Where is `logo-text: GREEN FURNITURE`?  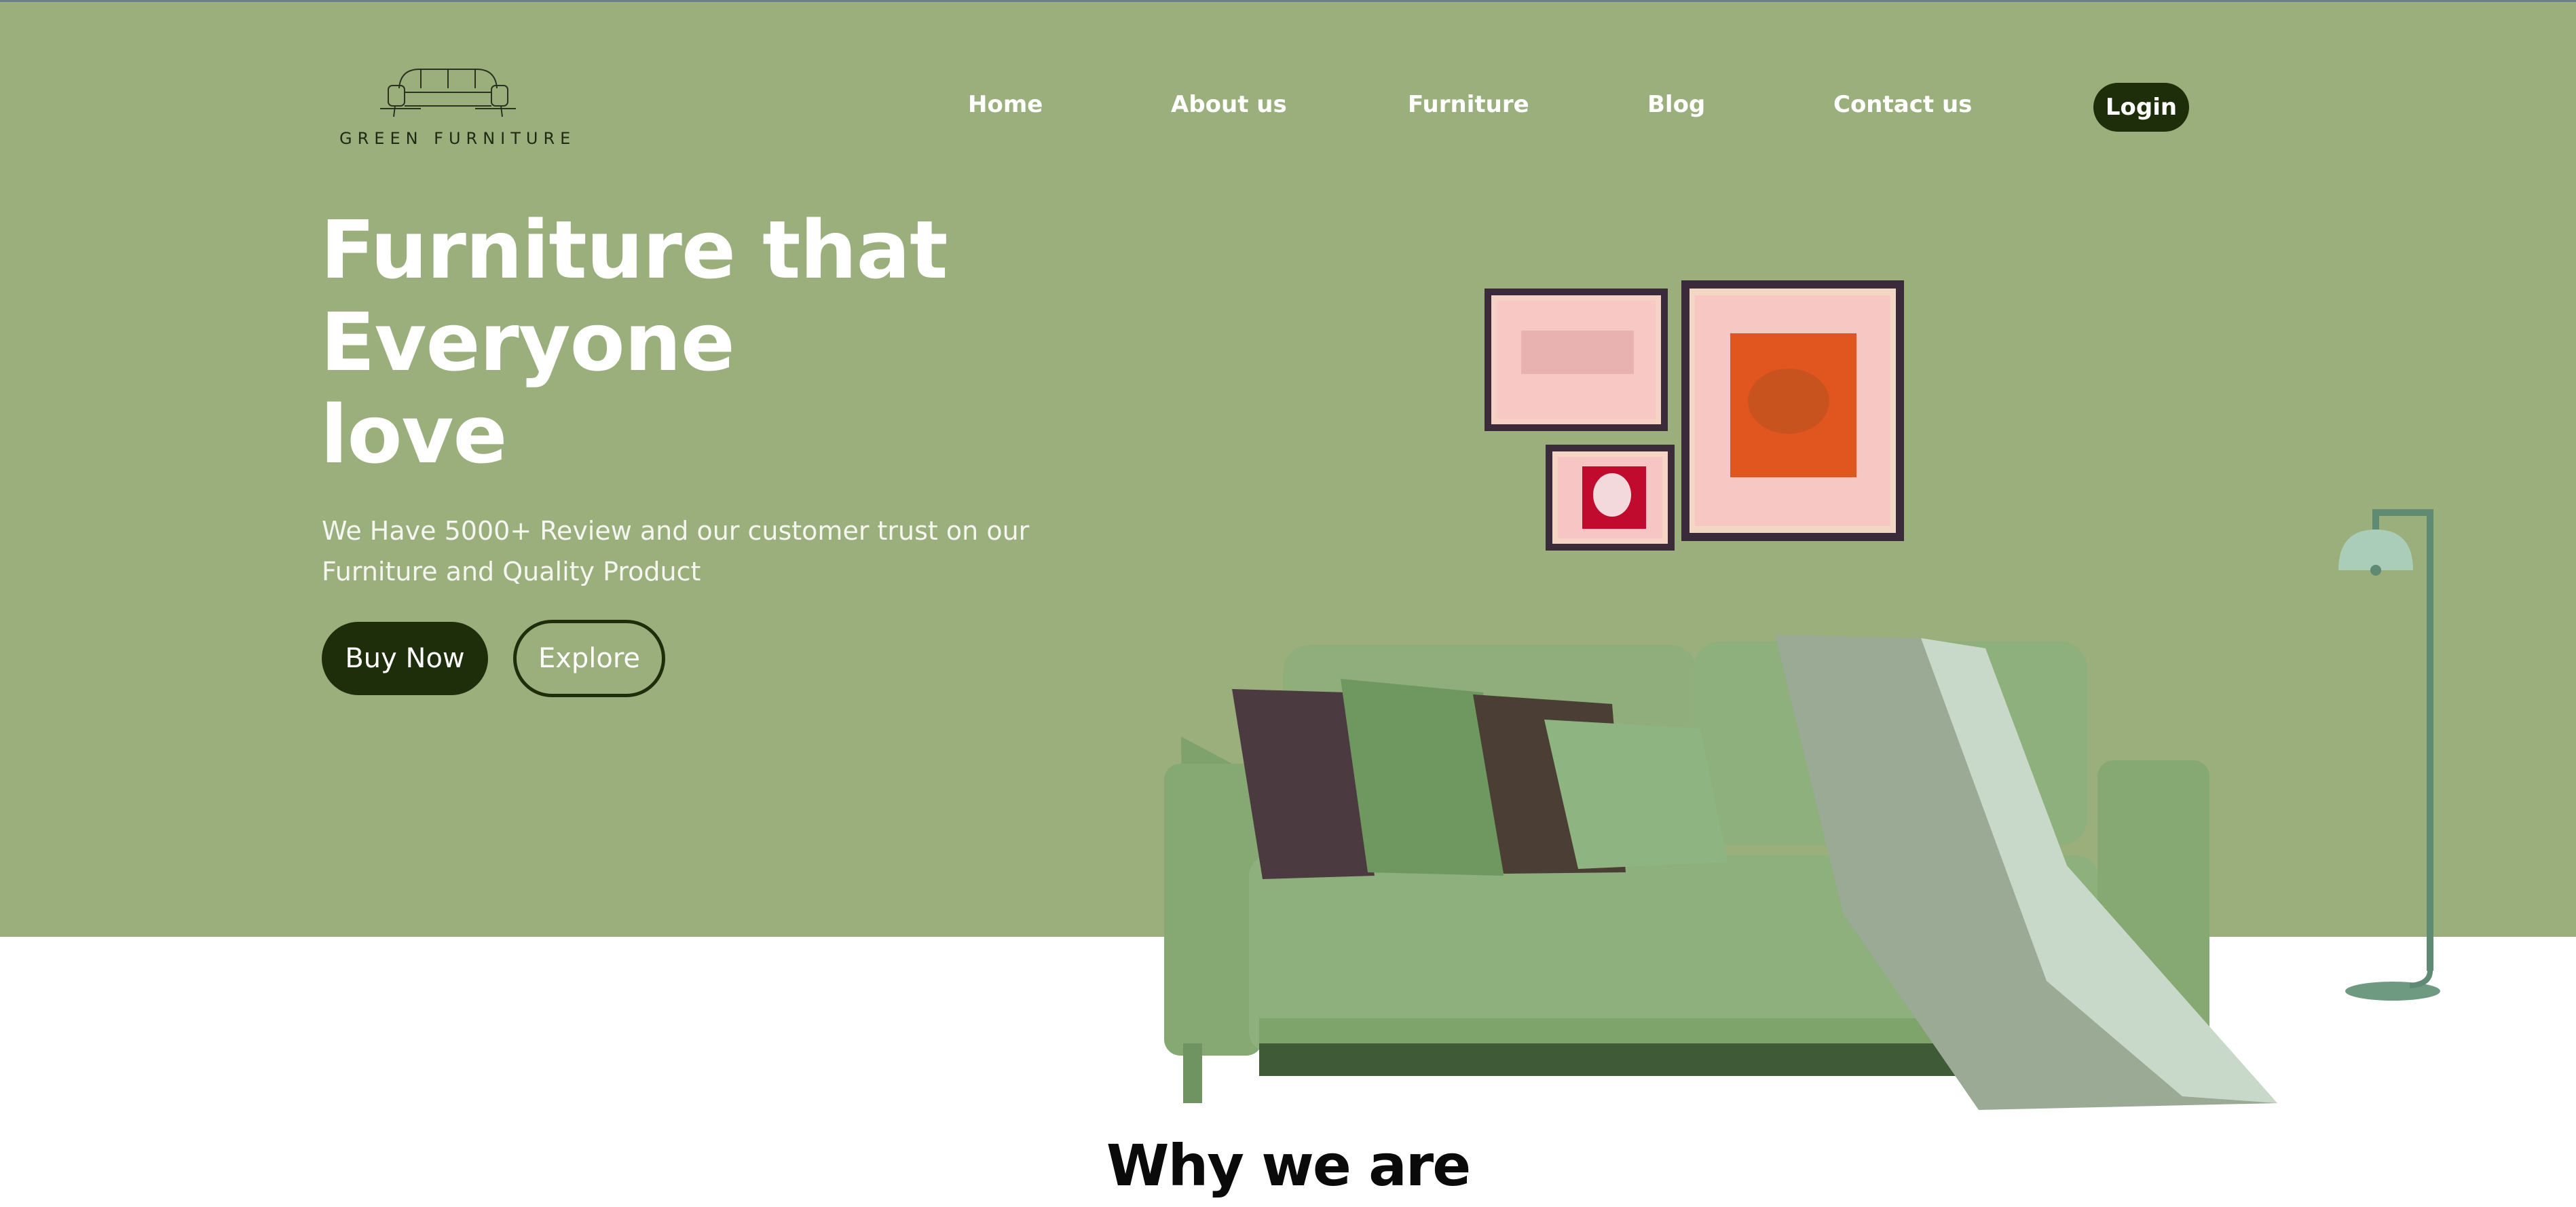
logo-text: GREEN FURNITURE is located at coordinates (458, 138).